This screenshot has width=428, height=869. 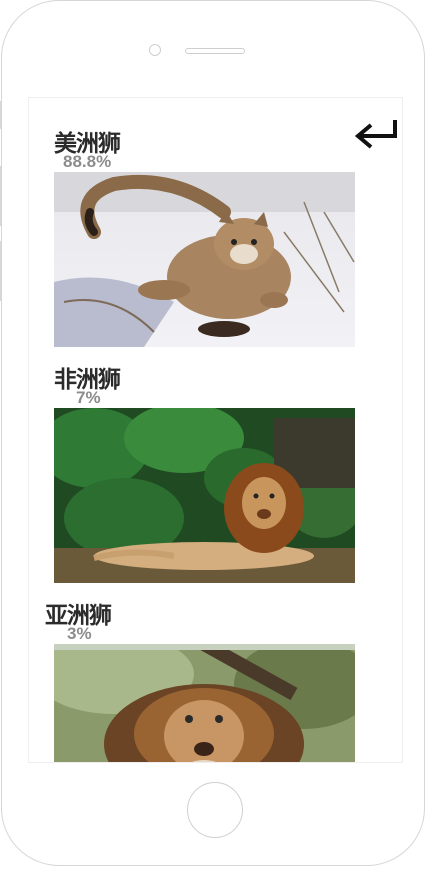 What do you see at coordinates (204, 495) in the screenshot?
I see `african-lion-photo` at bounding box center [204, 495].